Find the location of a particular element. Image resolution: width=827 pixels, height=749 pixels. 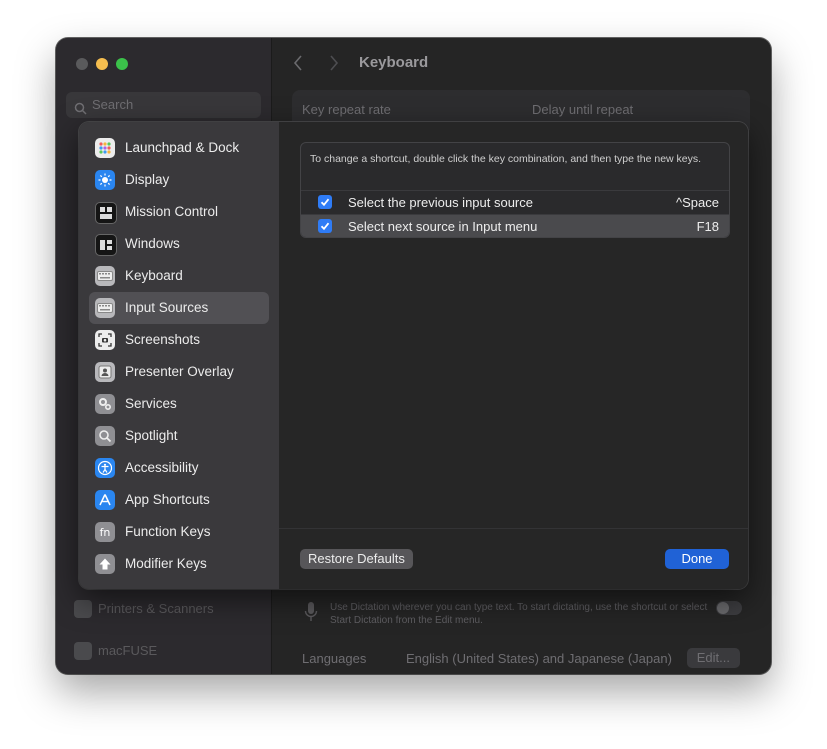

shortcut-label: Select next source in Input menu is located at coordinates (443, 226).